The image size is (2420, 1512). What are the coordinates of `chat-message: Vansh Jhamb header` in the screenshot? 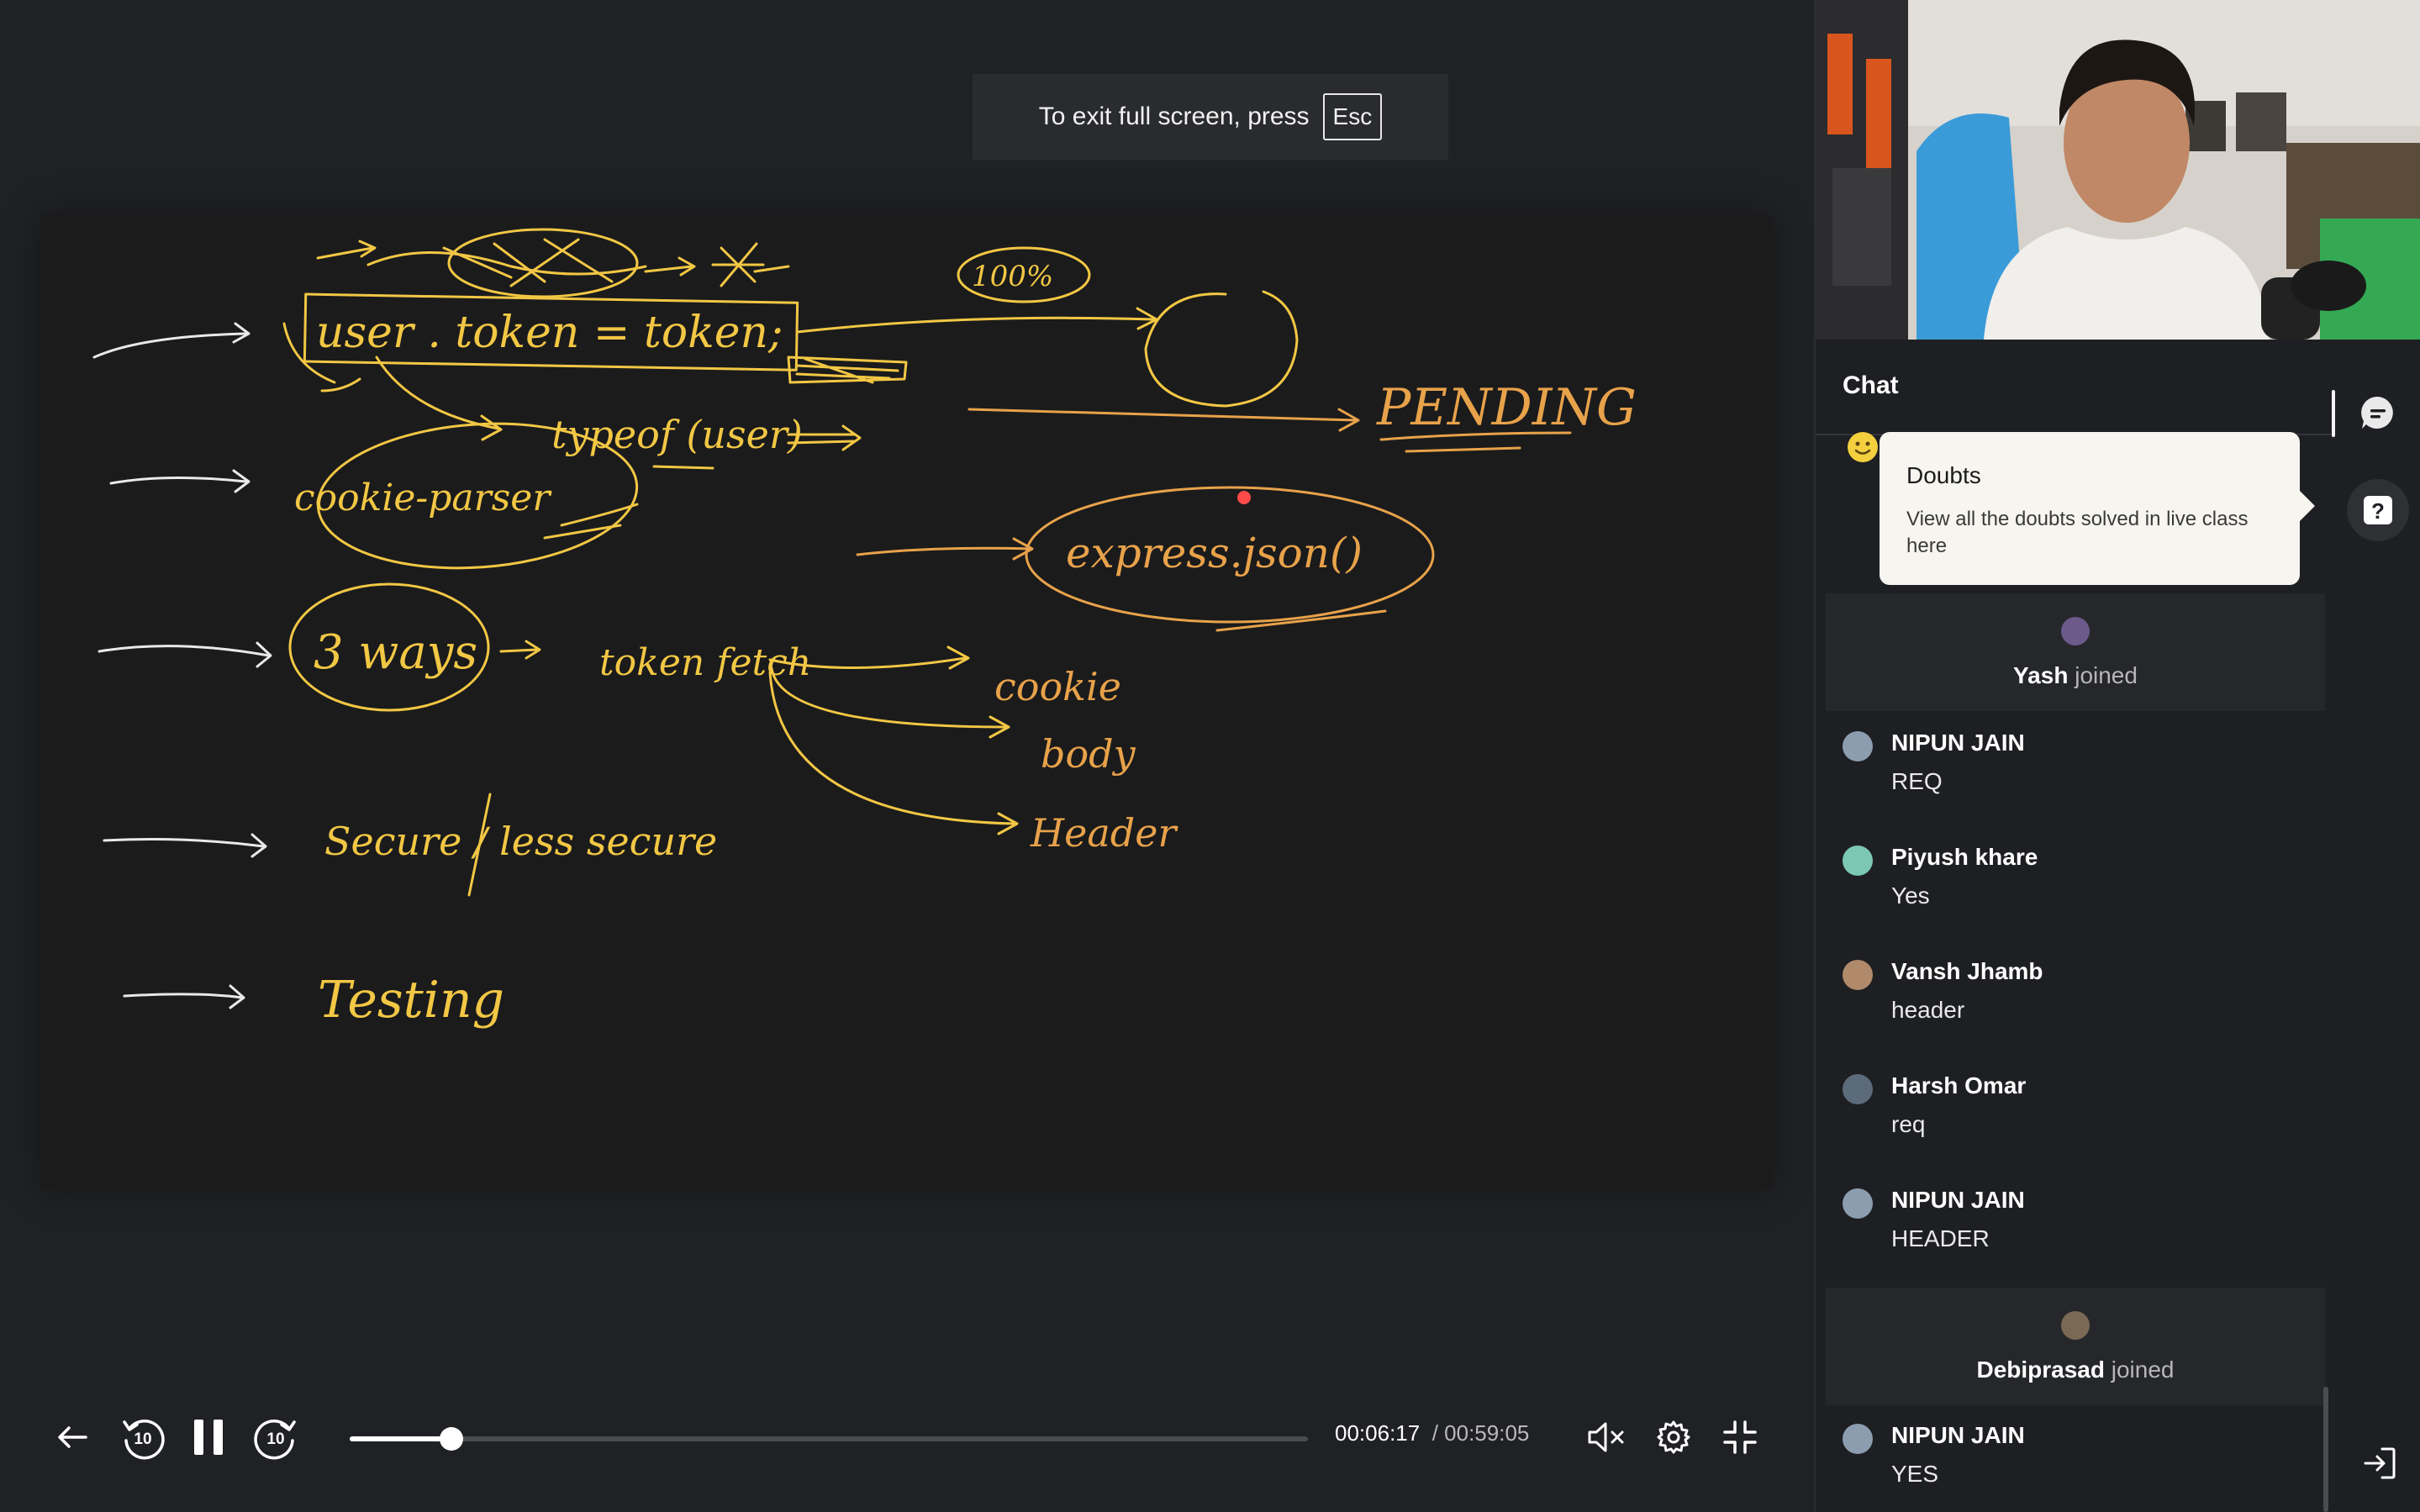 It's located at (2078, 1000).